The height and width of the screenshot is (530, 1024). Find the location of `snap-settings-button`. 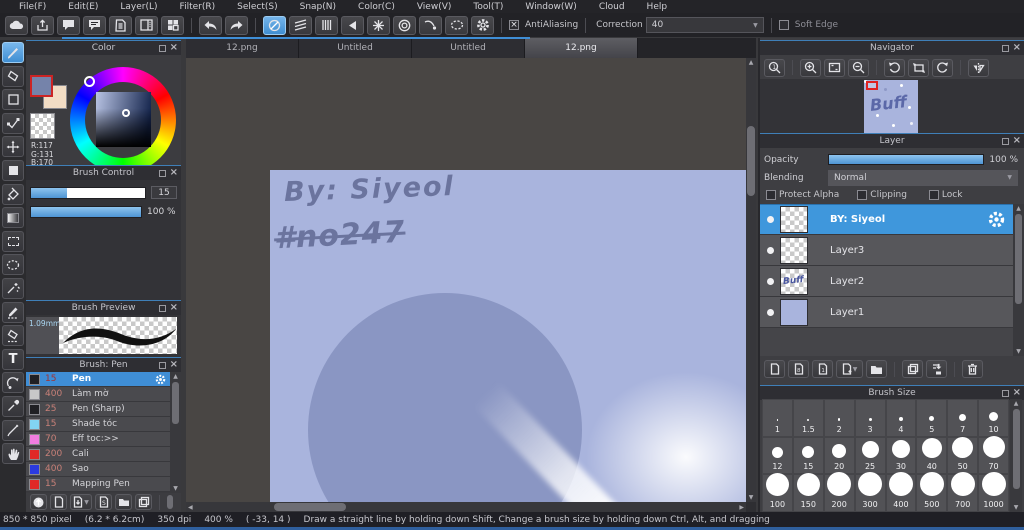

snap-settings-button is located at coordinates (482, 25).